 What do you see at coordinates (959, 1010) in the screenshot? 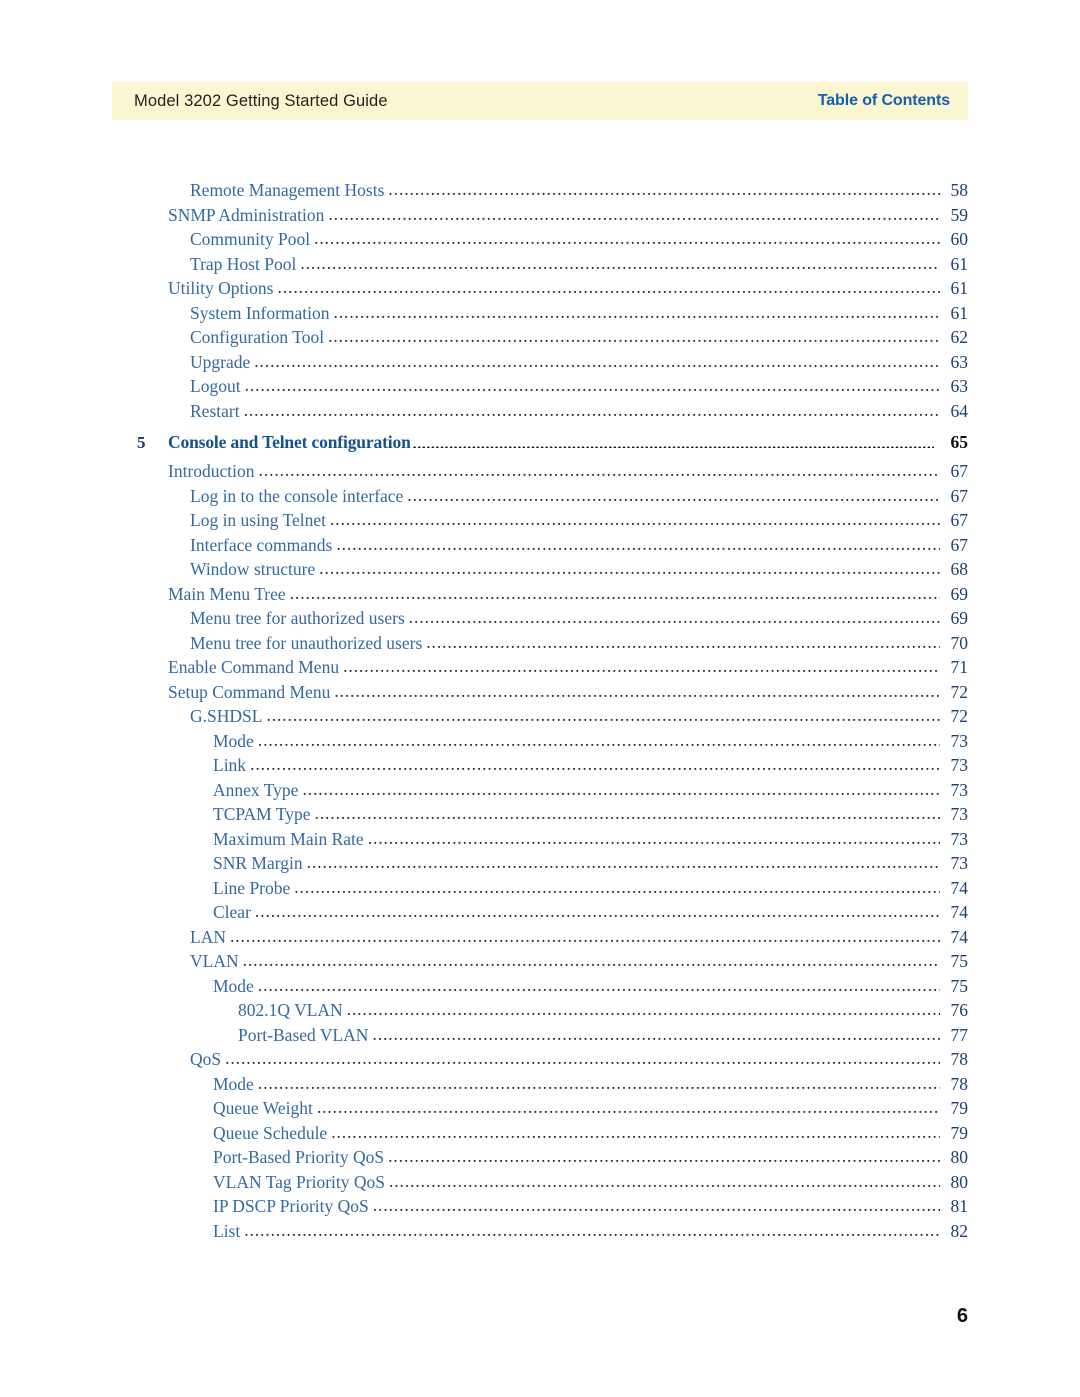
I see `toc-entry-page-number: 76` at bounding box center [959, 1010].